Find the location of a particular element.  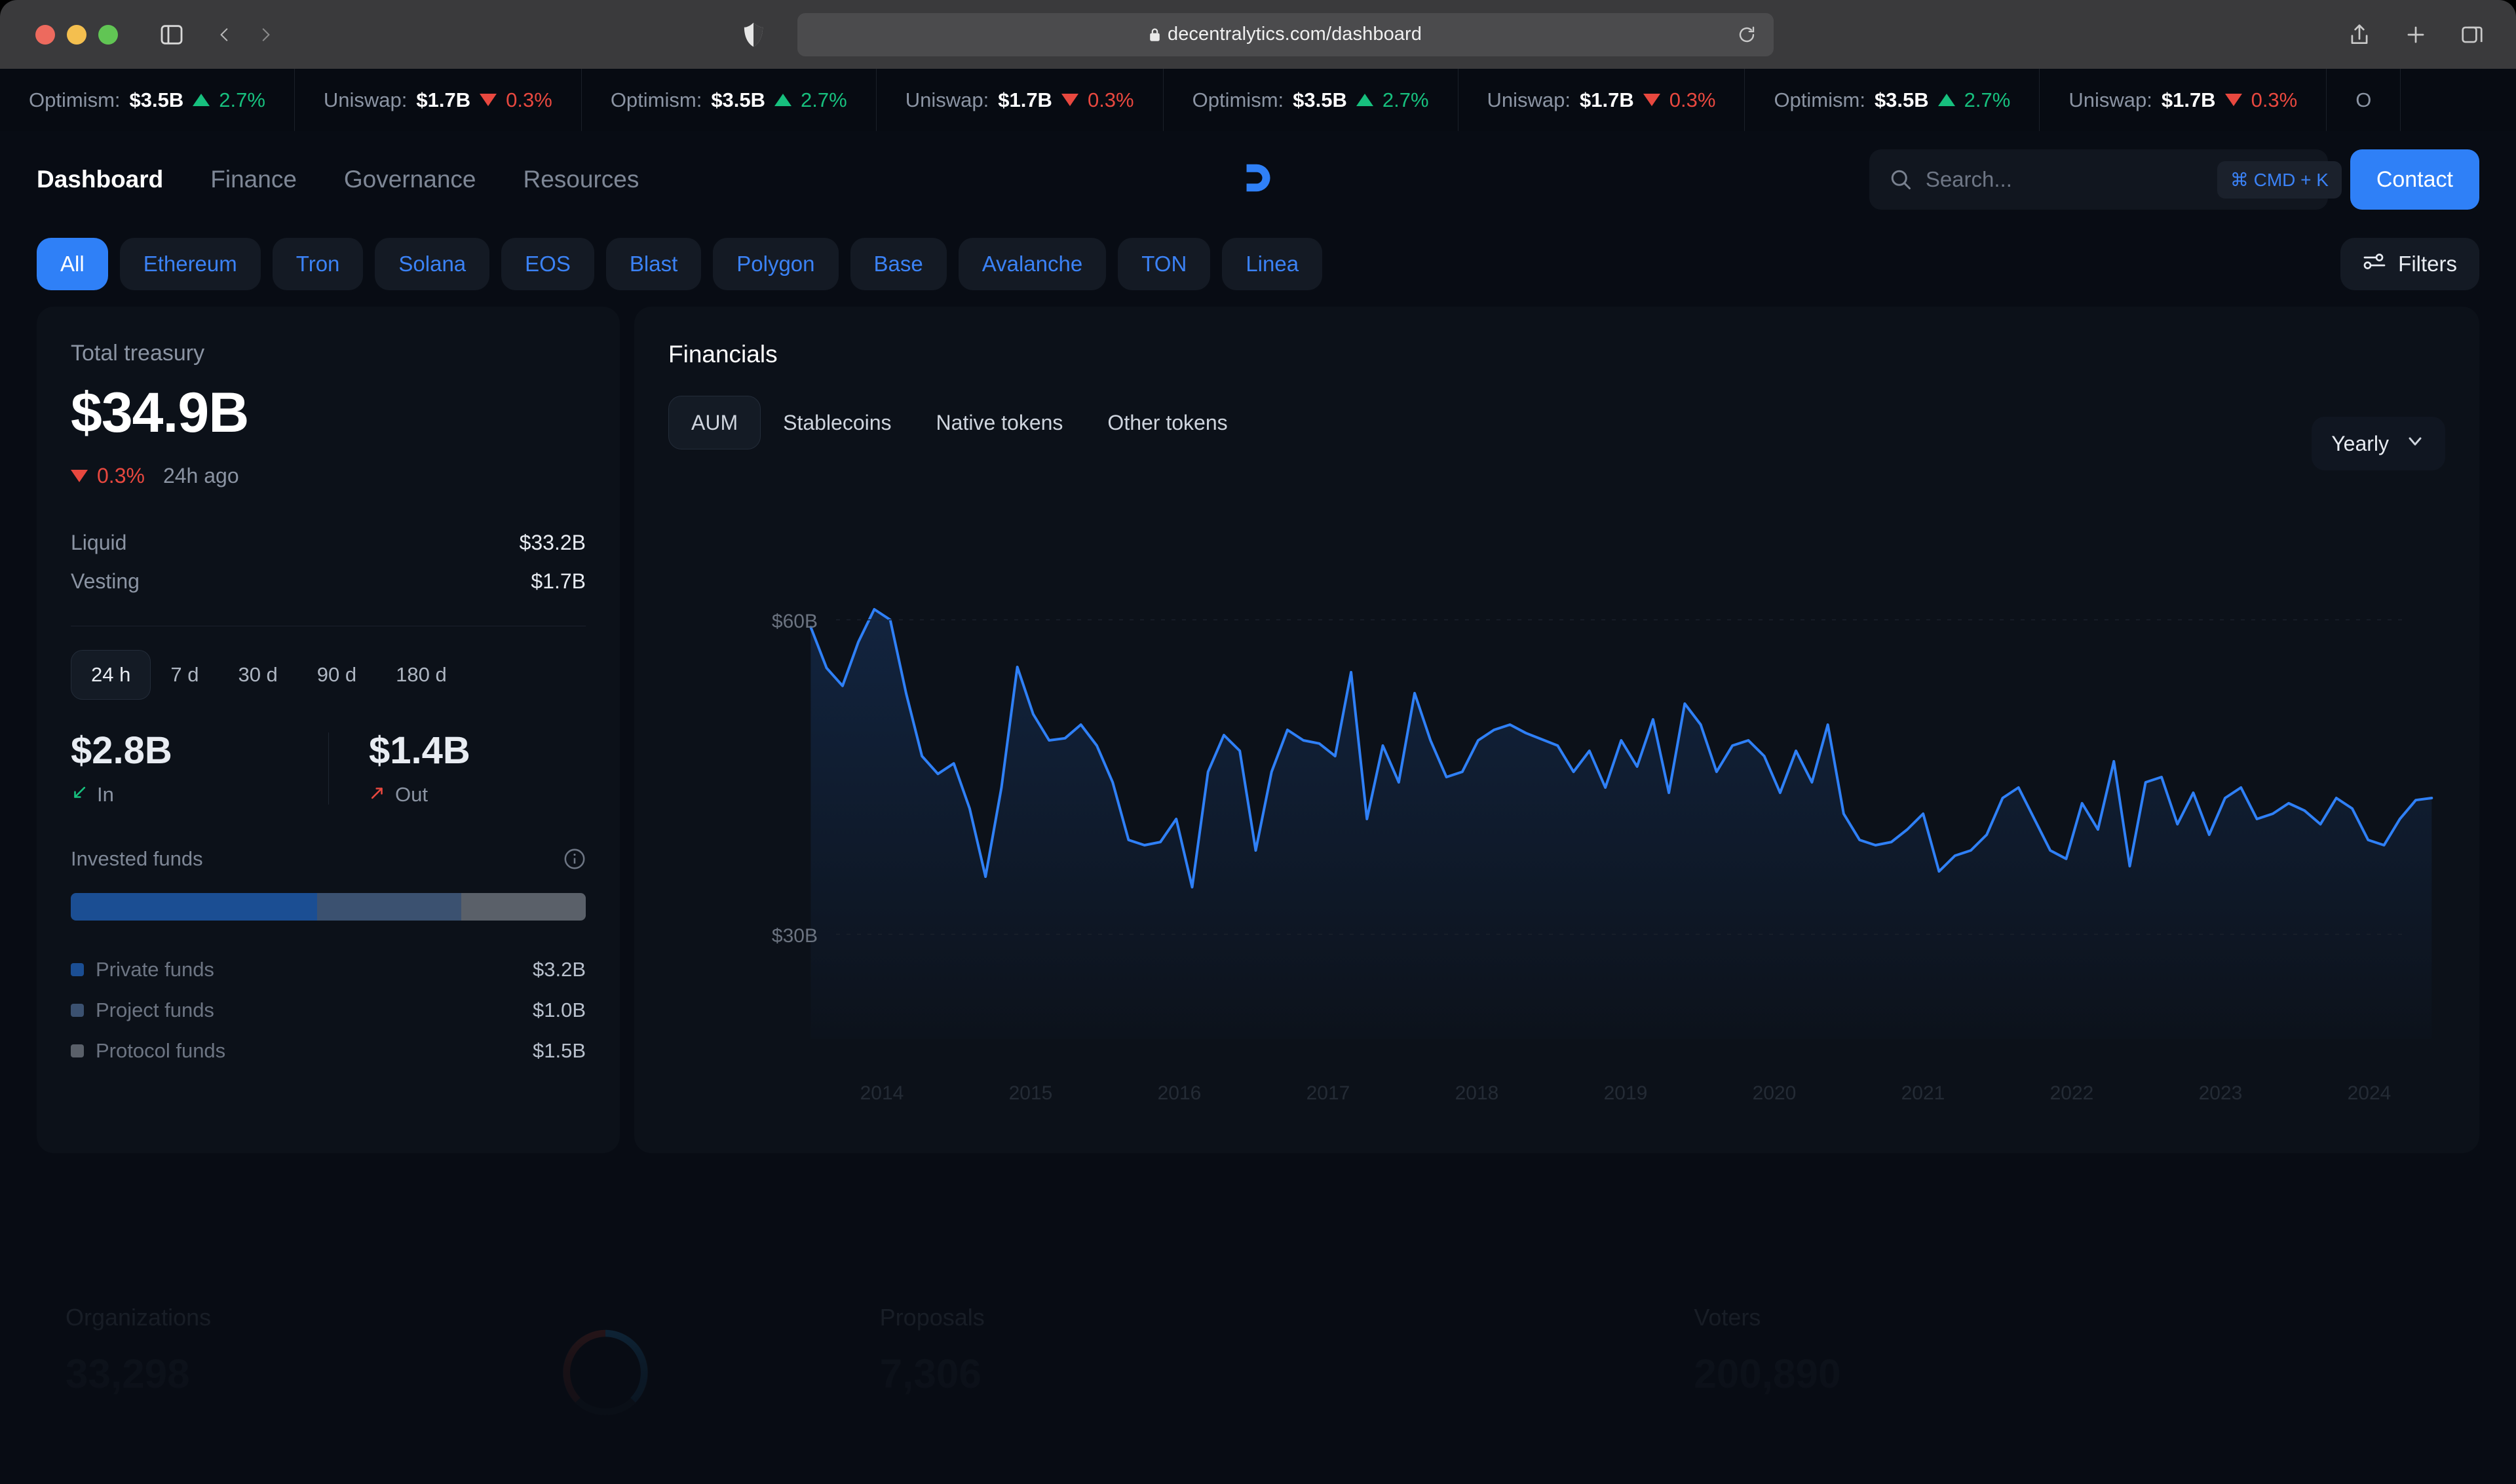

tabs-overview-icon is located at coordinates (2472, 34).